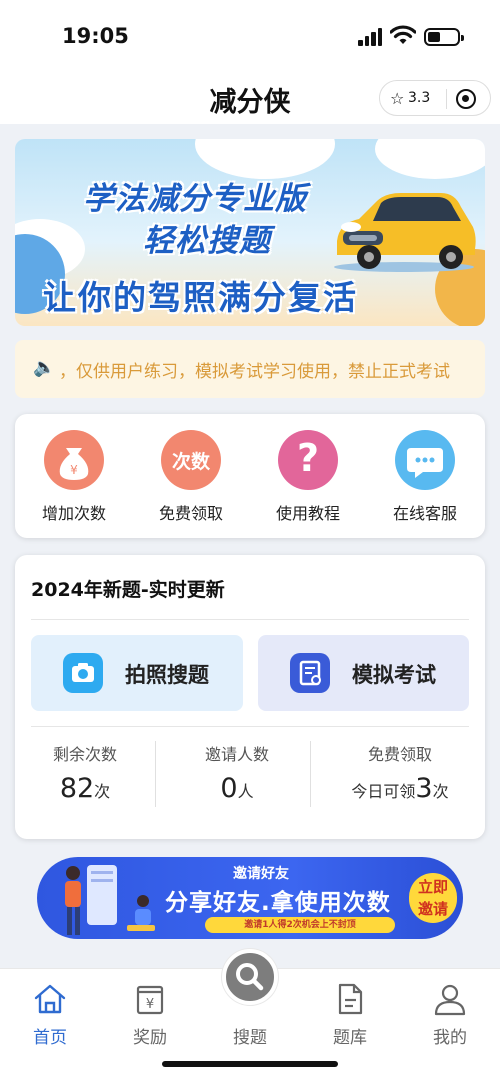 The width and height of the screenshot is (500, 1083). What do you see at coordinates (450, 1000) in the screenshot?
I see `user-icon` at bounding box center [450, 1000].